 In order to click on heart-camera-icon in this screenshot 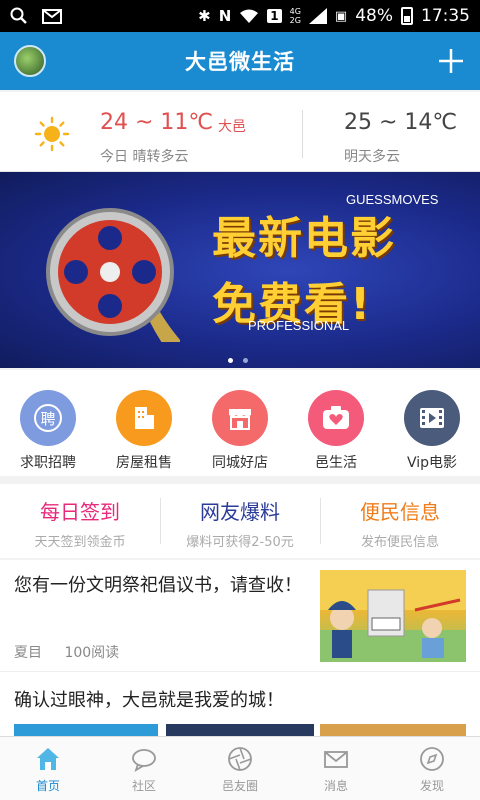, I will do `click(336, 418)`.